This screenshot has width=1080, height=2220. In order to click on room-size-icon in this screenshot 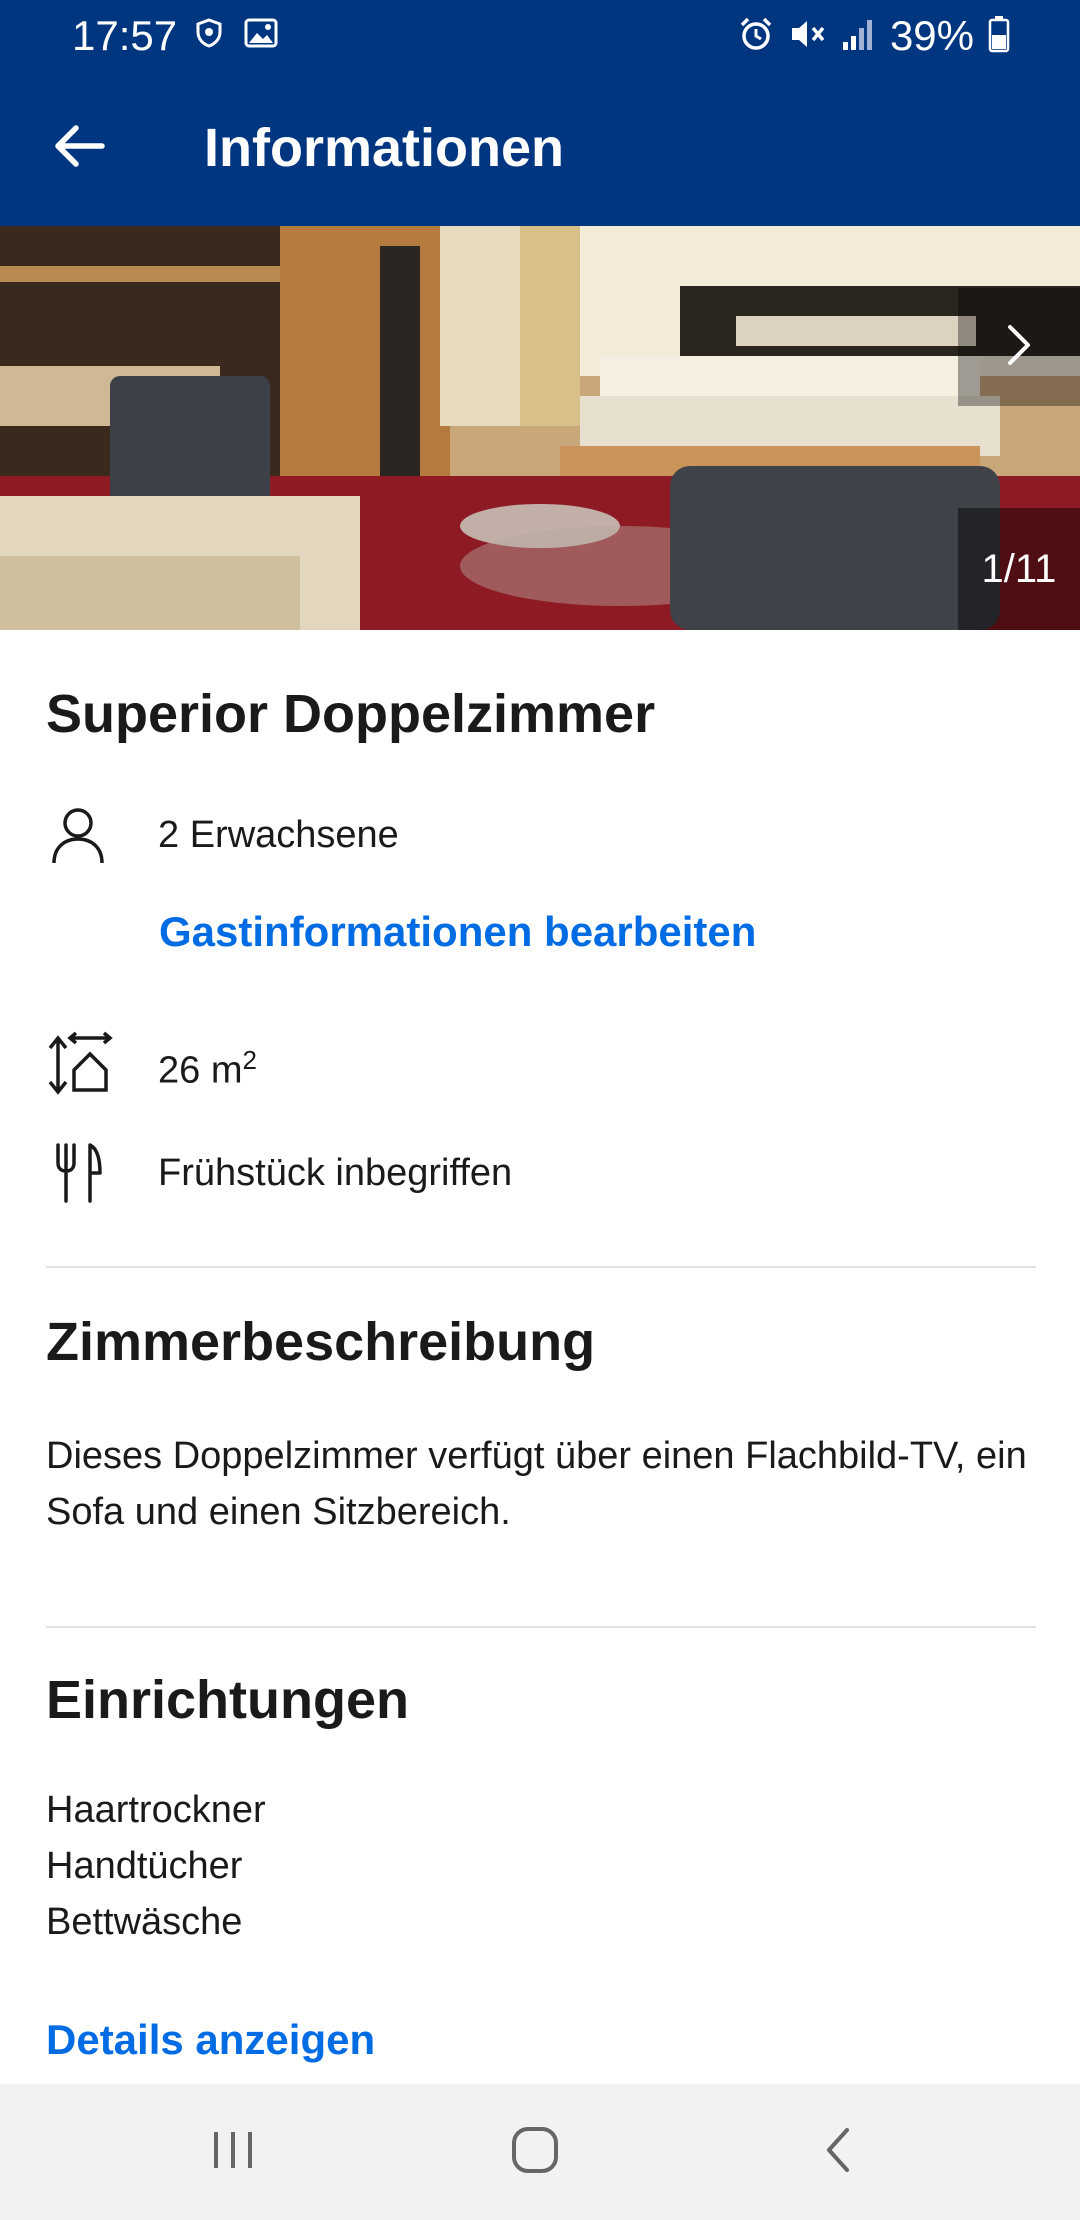, I will do `click(90, 1065)`.